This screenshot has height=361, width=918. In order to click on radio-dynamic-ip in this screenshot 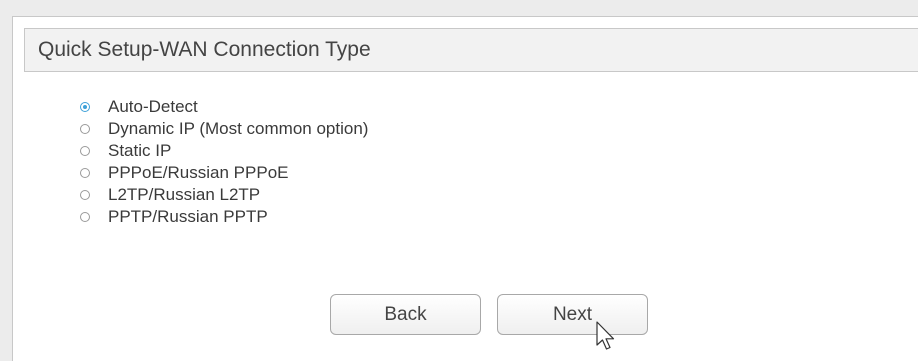, I will do `click(85, 129)`.